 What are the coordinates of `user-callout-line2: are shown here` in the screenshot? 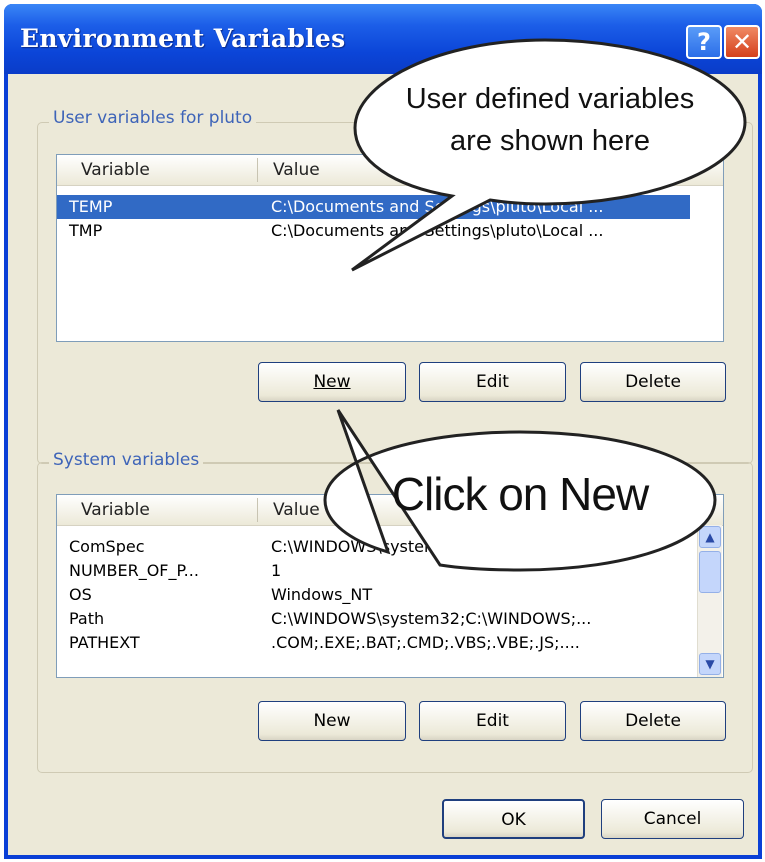 It's located at (550, 141).